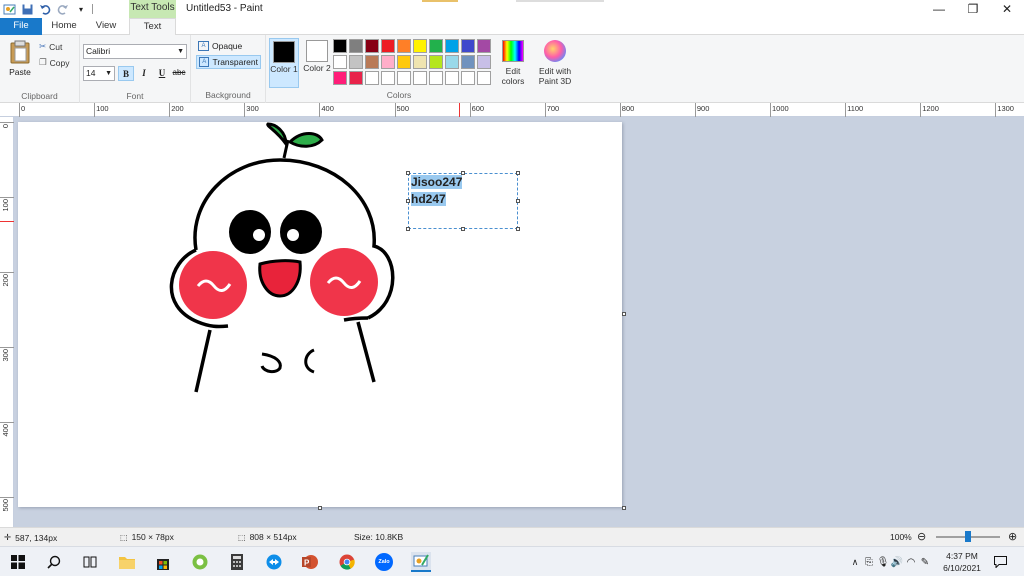 The height and width of the screenshot is (576, 1024). What do you see at coordinates (144, 73) in the screenshot?
I see `italic-button: I` at bounding box center [144, 73].